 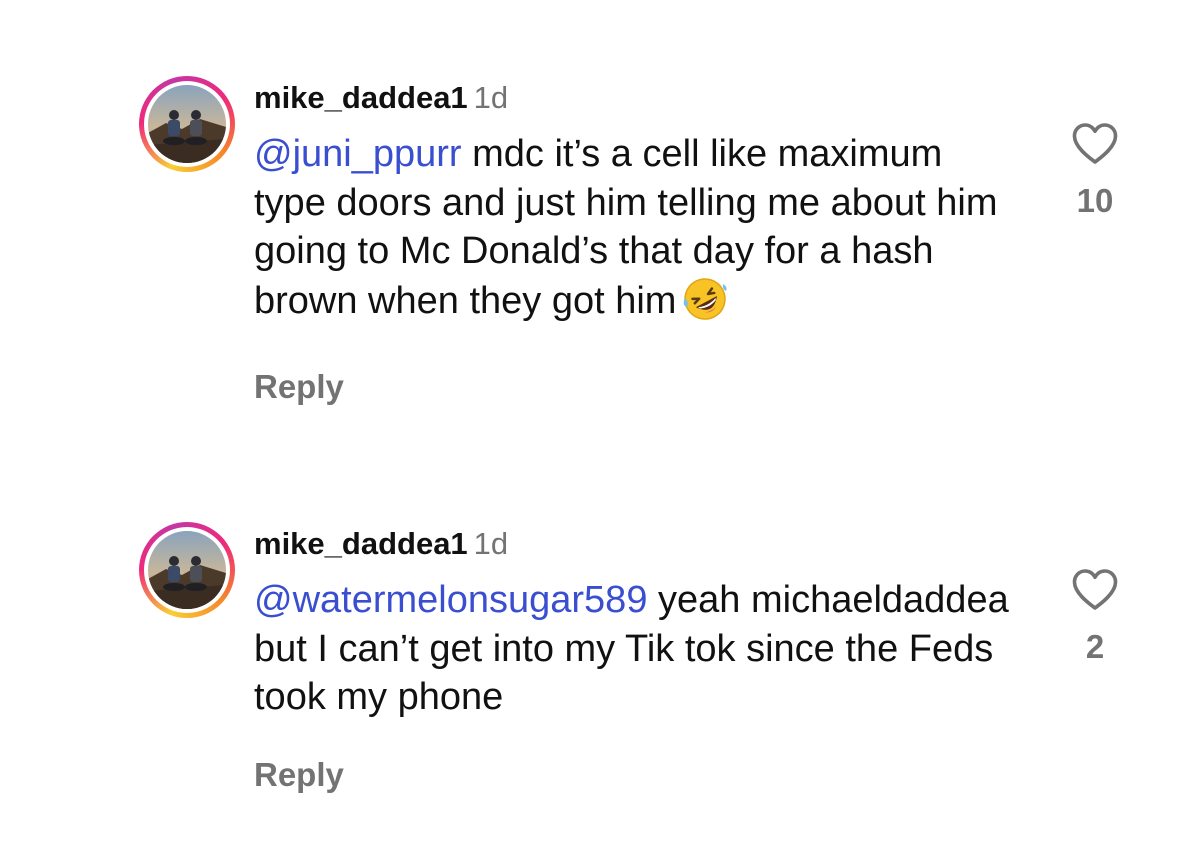 What do you see at coordinates (1095, 200) in the screenshot?
I see `like-count: 10` at bounding box center [1095, 200].